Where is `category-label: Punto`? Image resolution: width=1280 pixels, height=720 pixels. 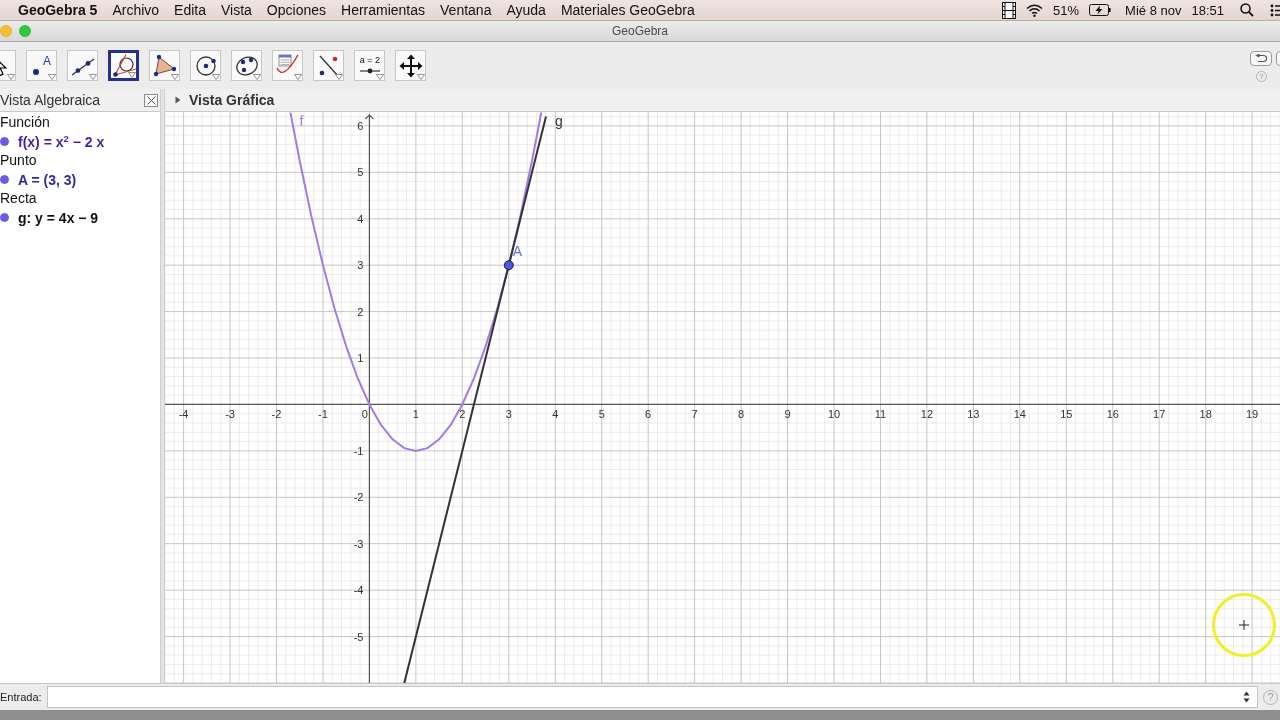 category-label: Punto is located at coordinates (18, 160).